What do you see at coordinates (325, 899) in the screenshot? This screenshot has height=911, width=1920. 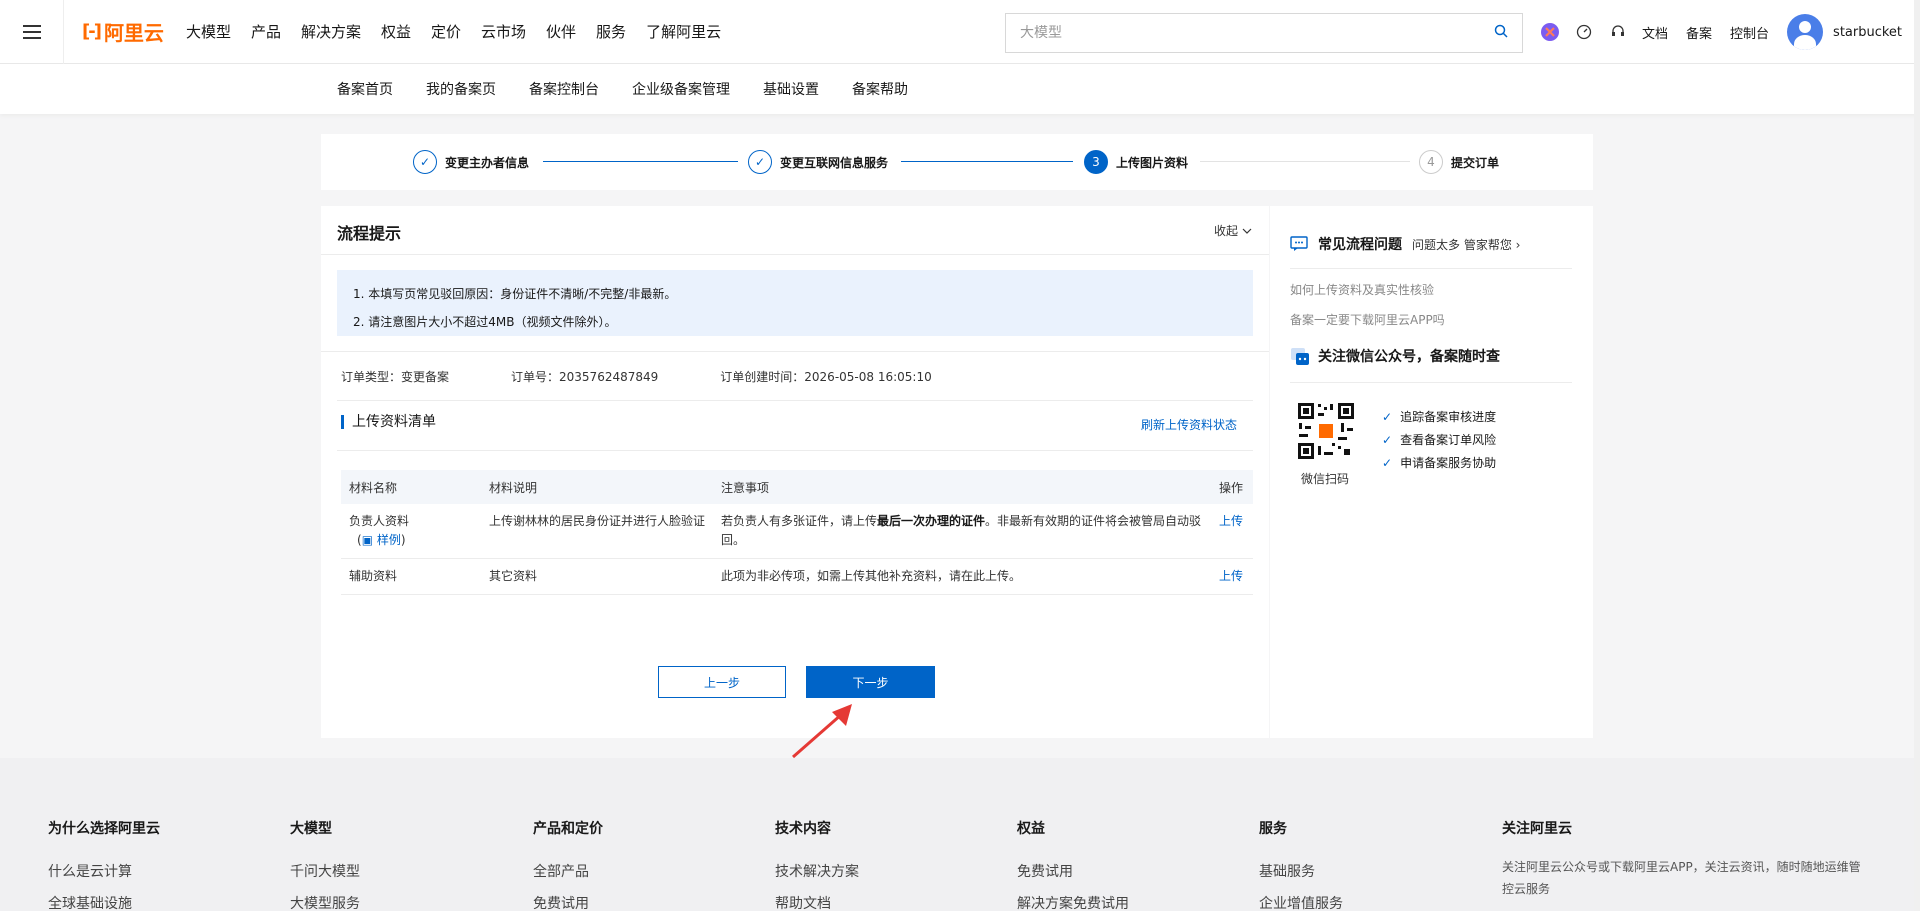 I see `footer-link: 大模型服务` at bounding box center [325, 899].